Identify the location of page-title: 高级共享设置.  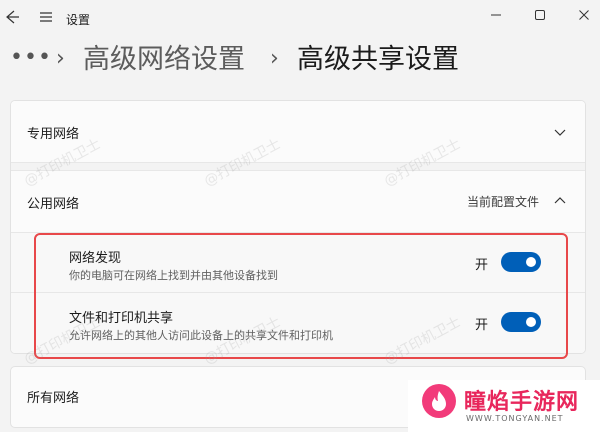
(378, 59).